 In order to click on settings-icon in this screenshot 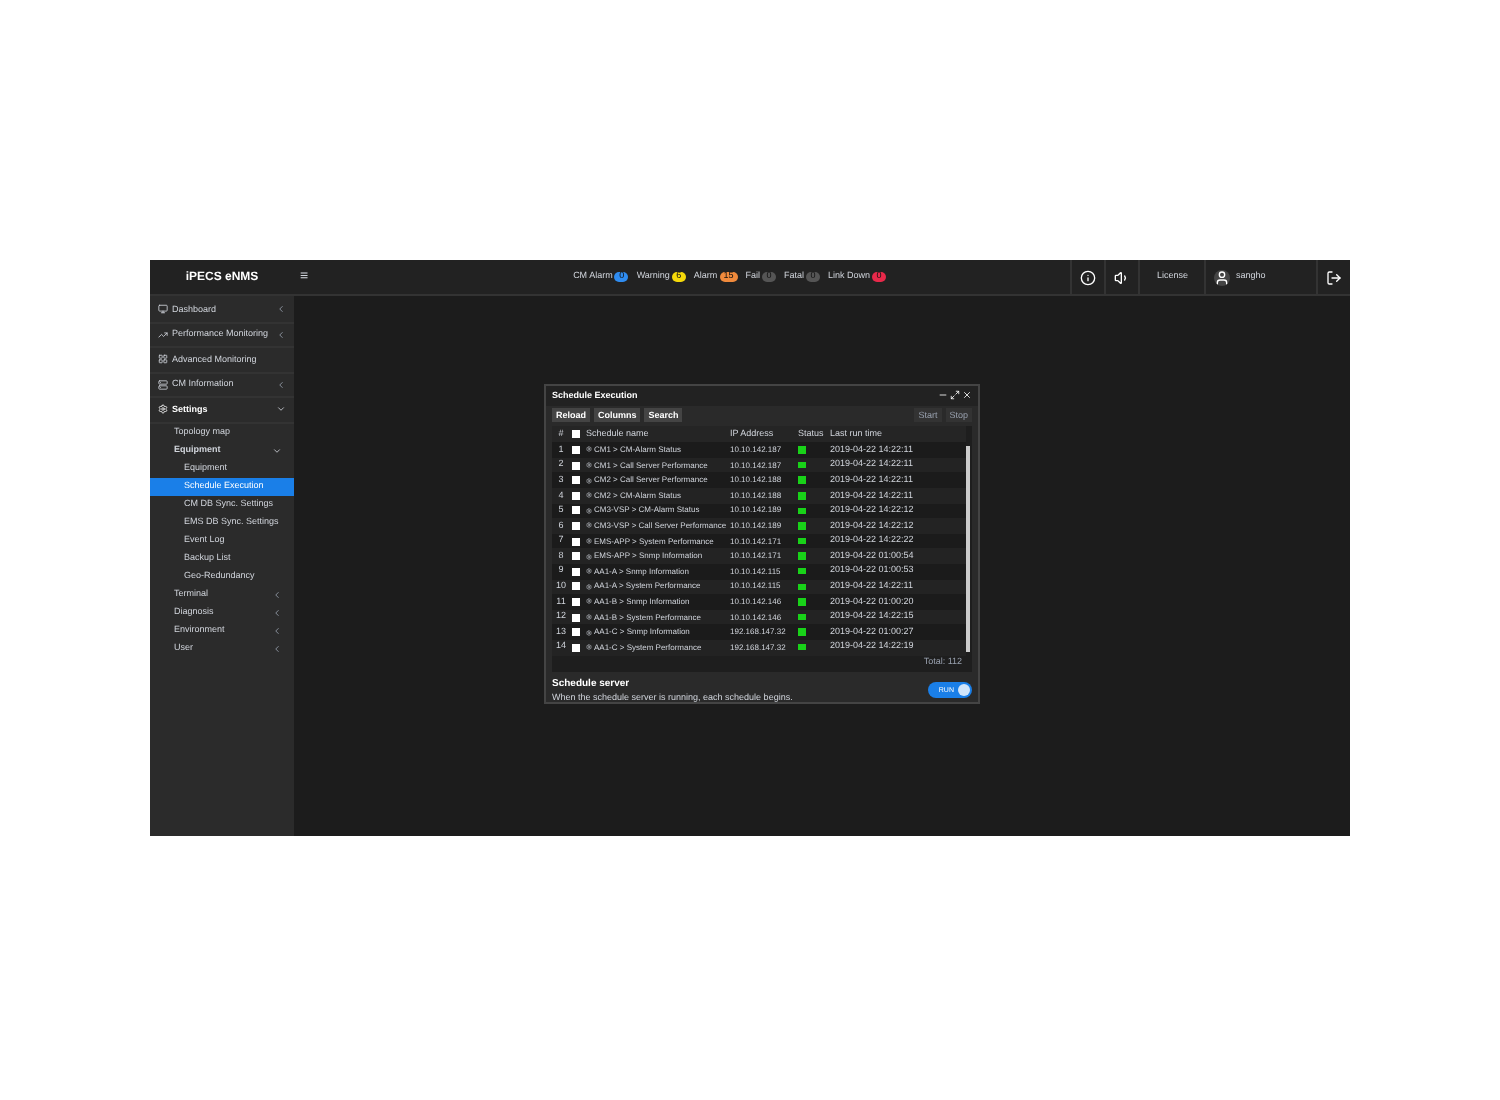, I will do `click(163, 409)`.